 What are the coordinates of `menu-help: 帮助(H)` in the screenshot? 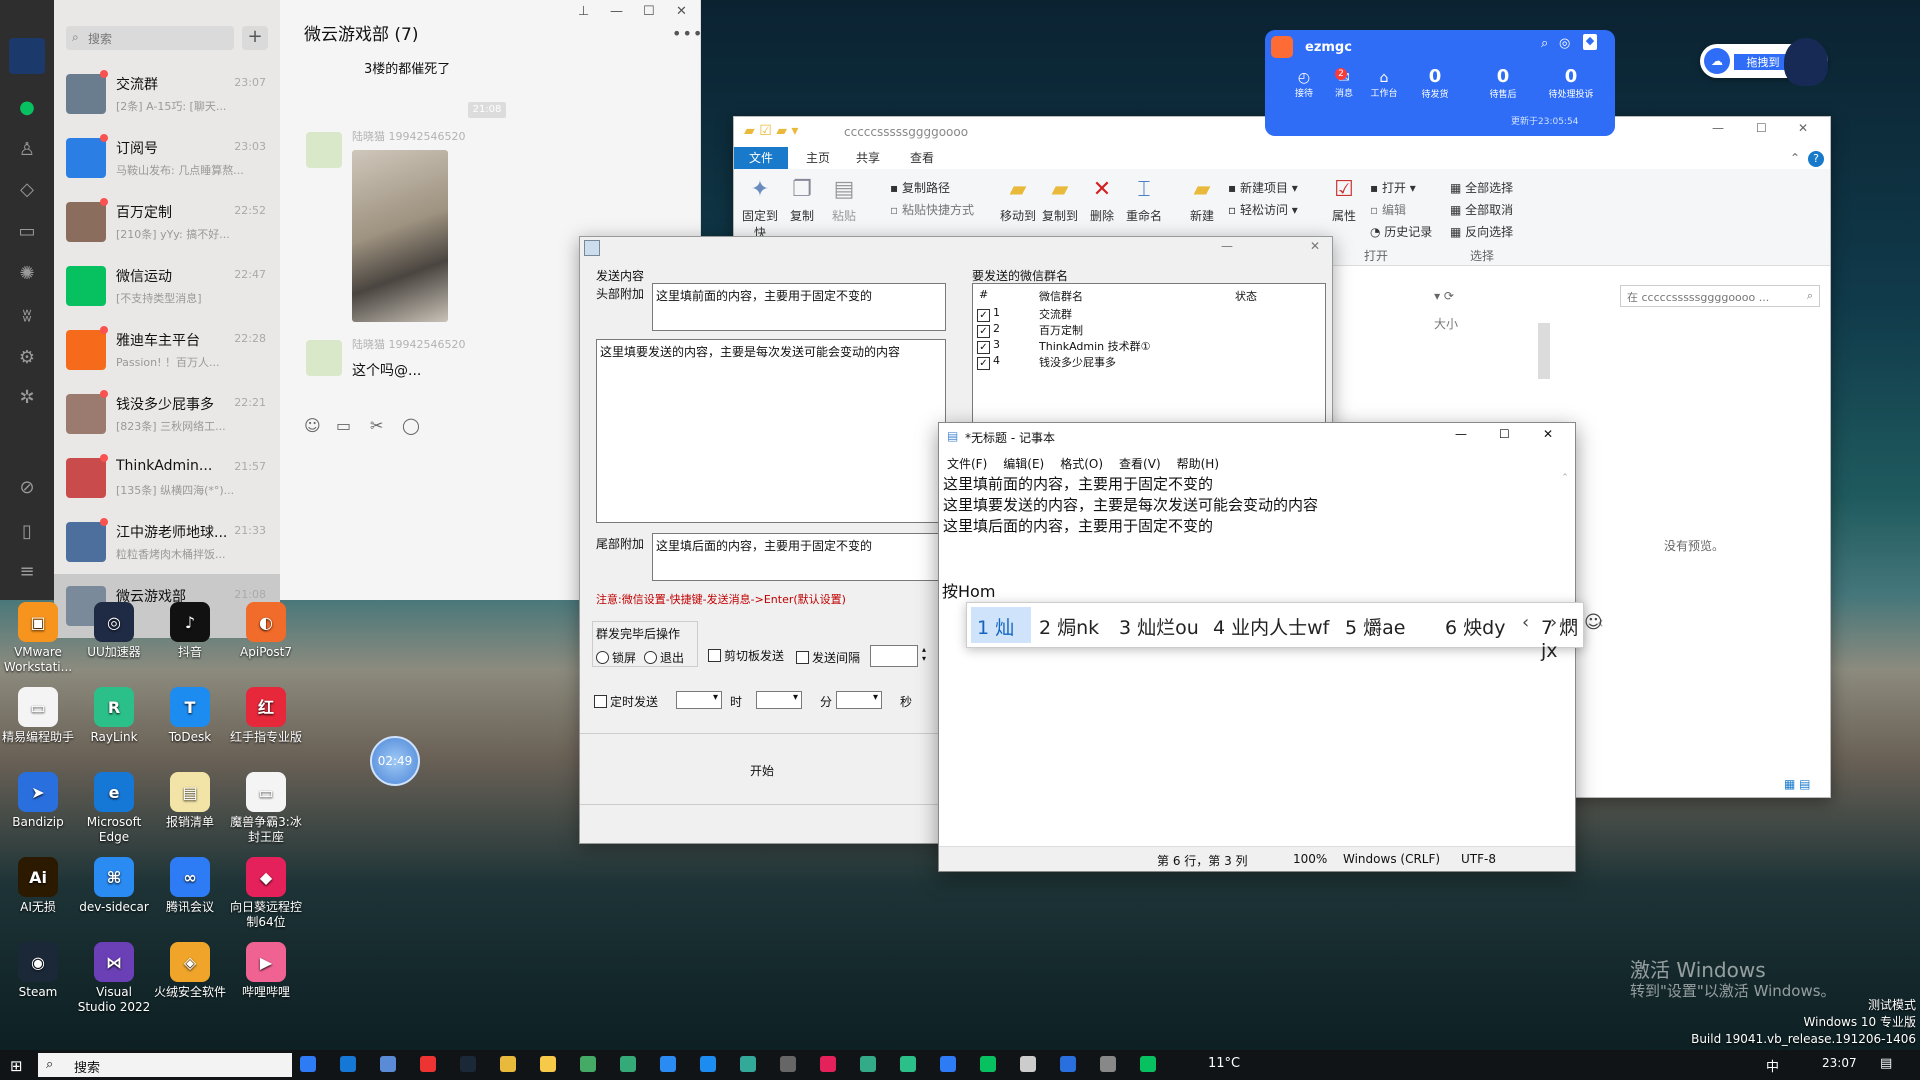 It's located at (1198, 464).